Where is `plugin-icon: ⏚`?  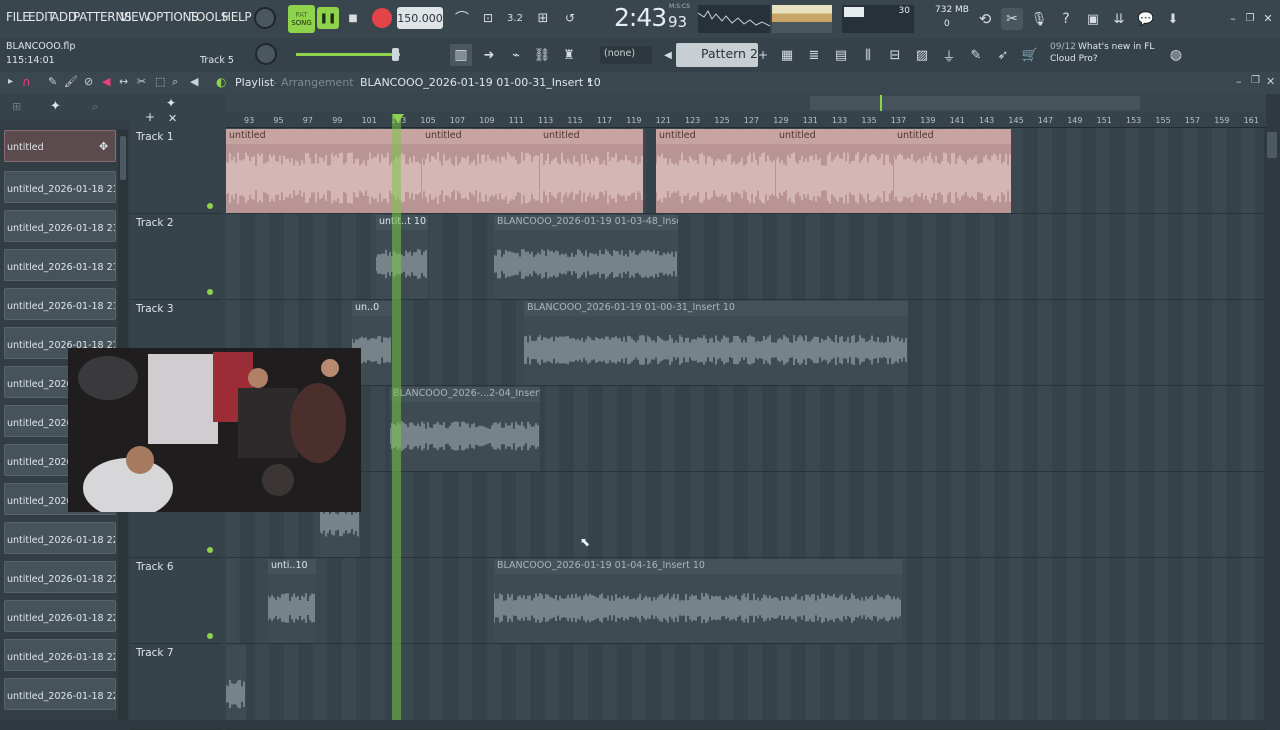 plugin-icon: ⏚ is located at coordinates (949, 55).